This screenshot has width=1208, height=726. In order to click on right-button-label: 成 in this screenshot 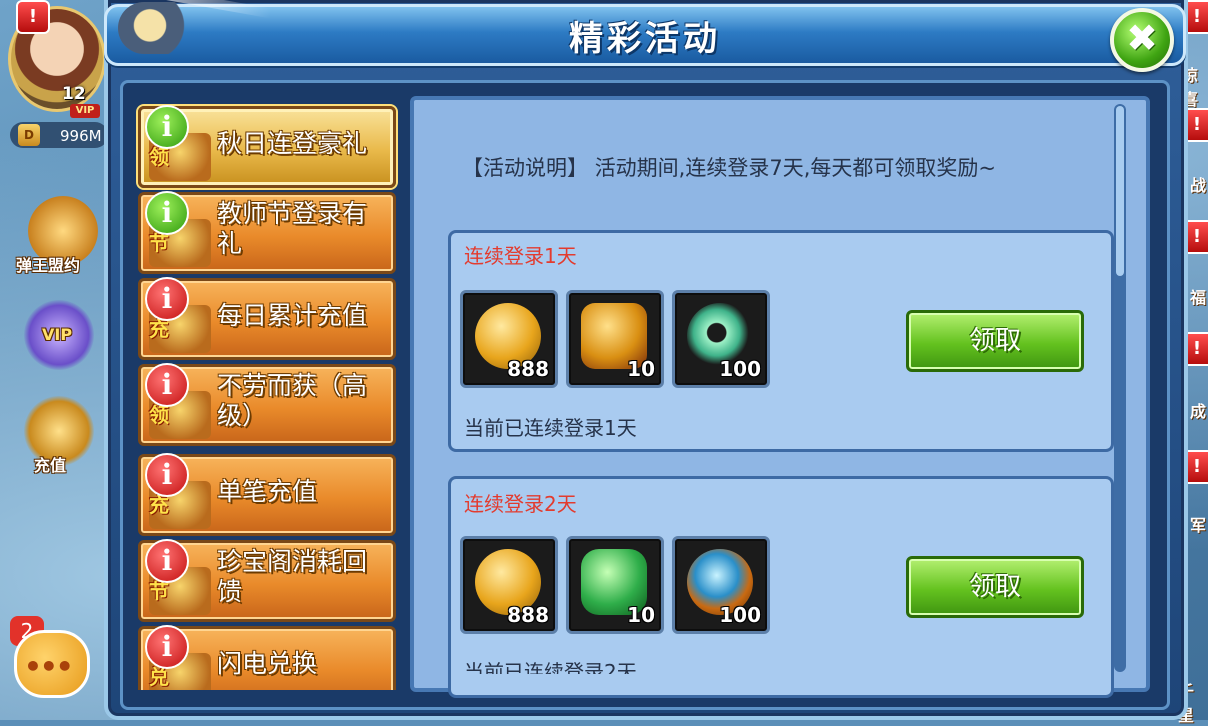, I will do `click(1198, 410)`.